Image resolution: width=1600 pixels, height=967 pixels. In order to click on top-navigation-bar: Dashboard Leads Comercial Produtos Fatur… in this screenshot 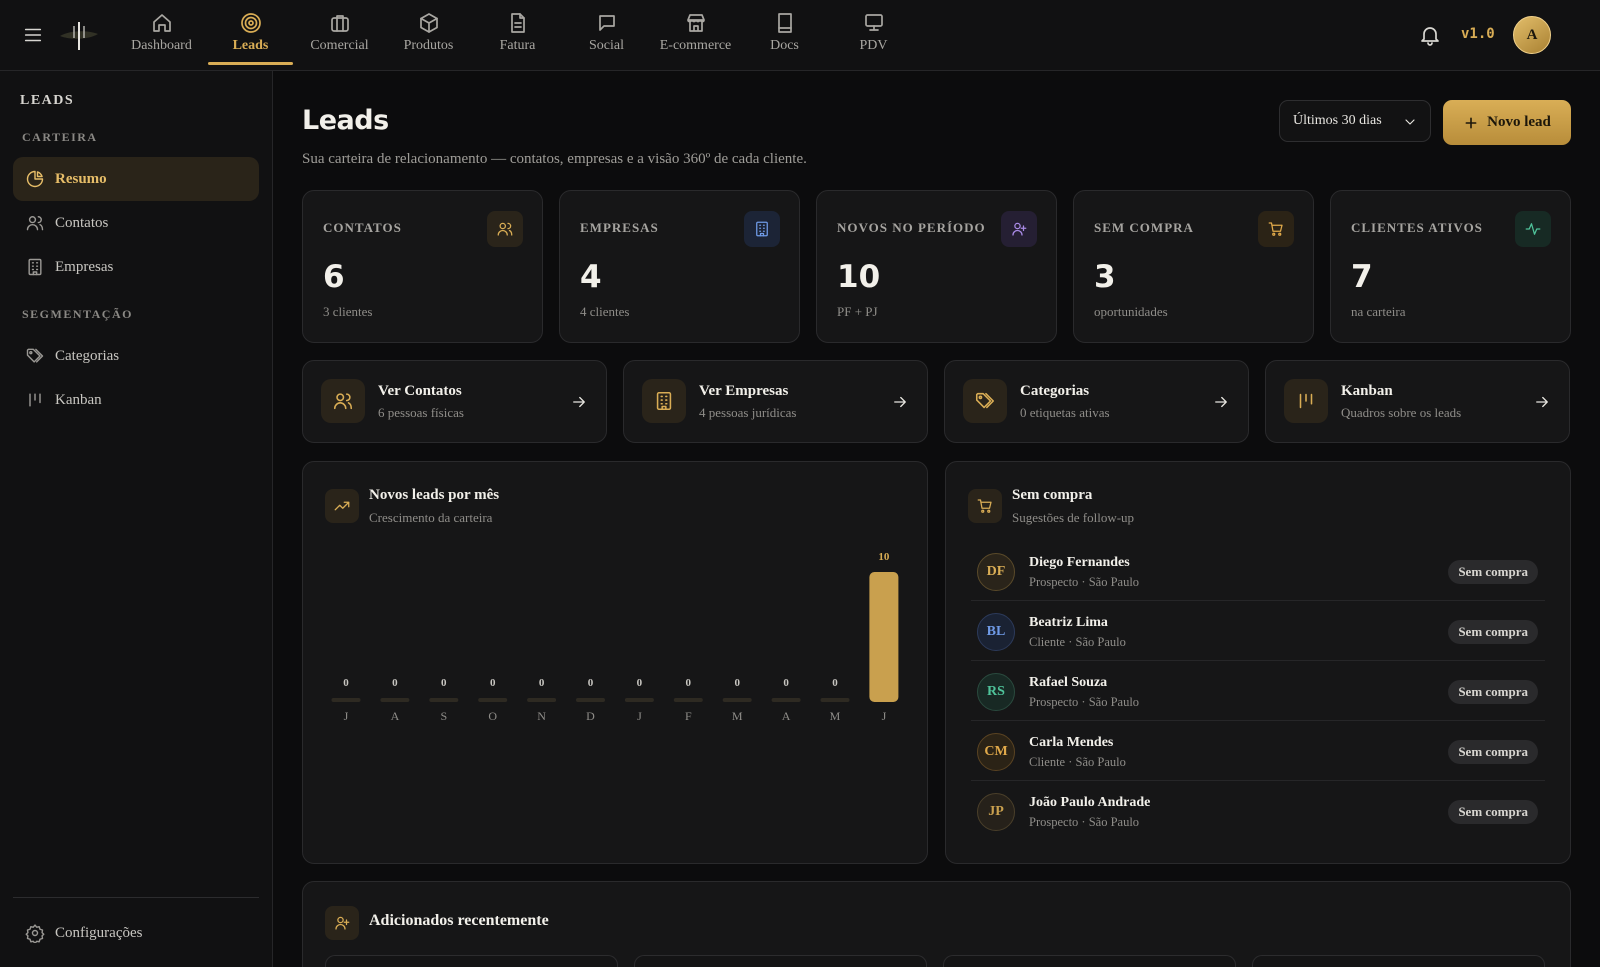, I will do `click(800, 35)`.